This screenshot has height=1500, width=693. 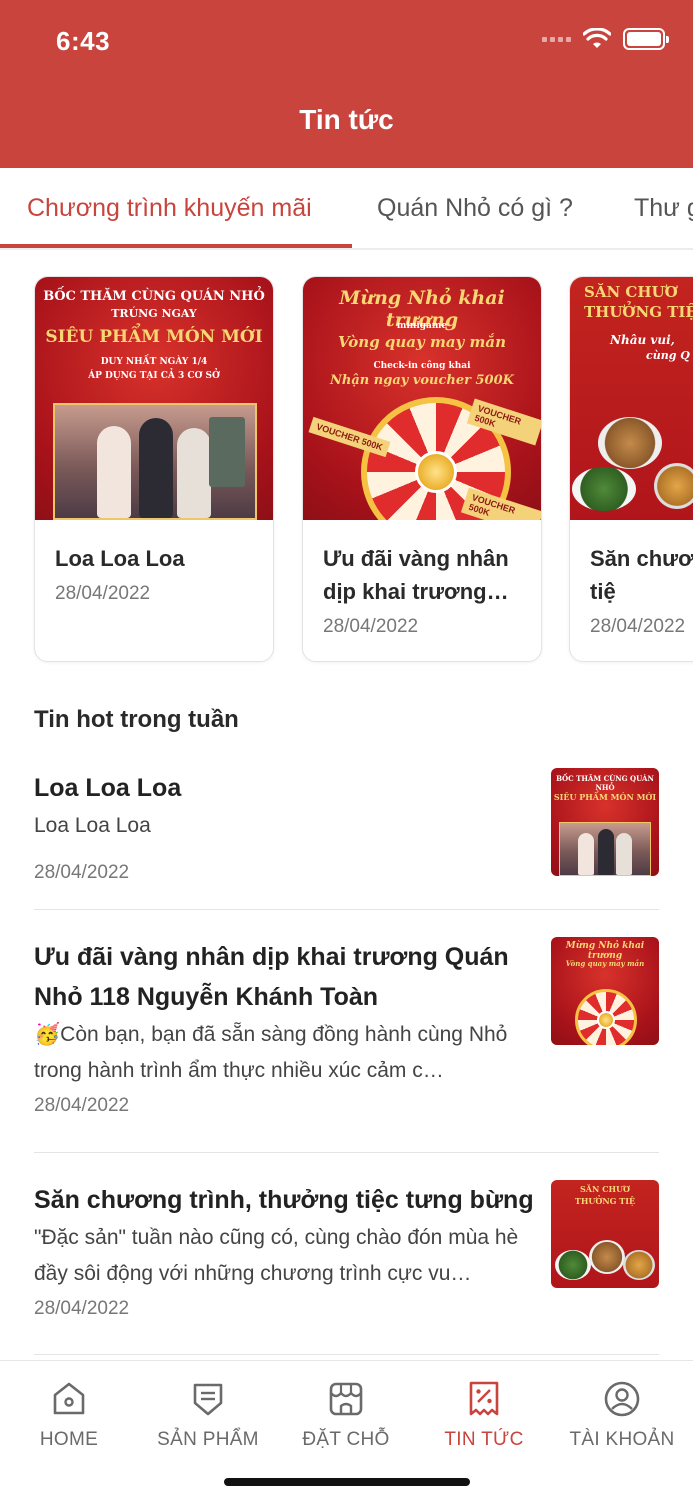 I want to click on news-thumbnail: Mừng Nhỏ khai trương Vòng quay may mắn, so click(x=605, y=991).